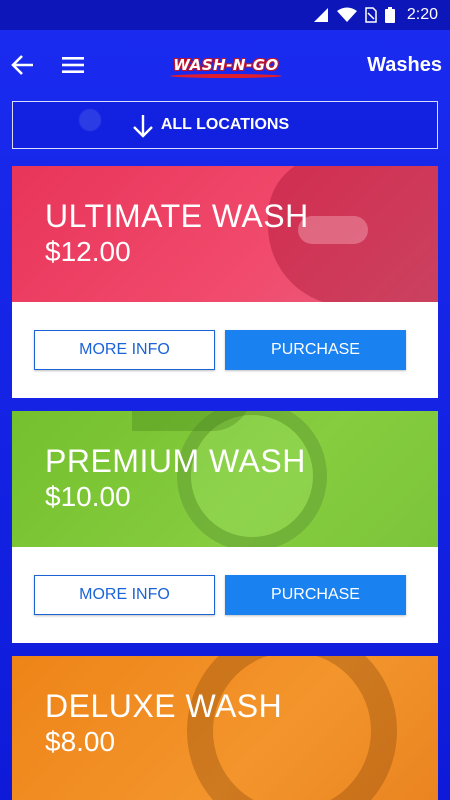 The width and height of the screenshot is (450, 800). I want to click on battery-icon, so click(389, 15).